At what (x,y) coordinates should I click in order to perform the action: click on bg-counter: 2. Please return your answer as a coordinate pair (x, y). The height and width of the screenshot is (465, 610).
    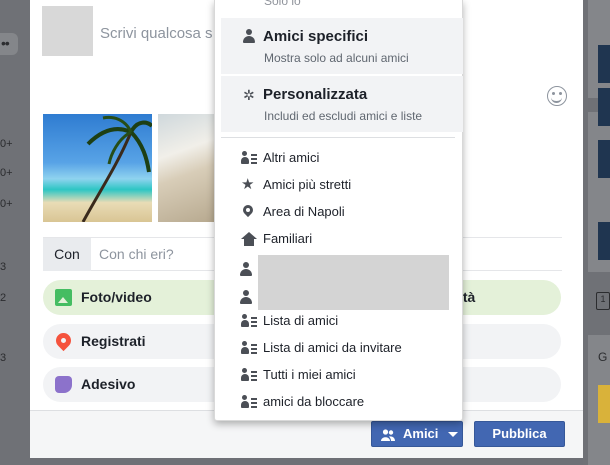
    Looking at the image, I should click on (3, 298).